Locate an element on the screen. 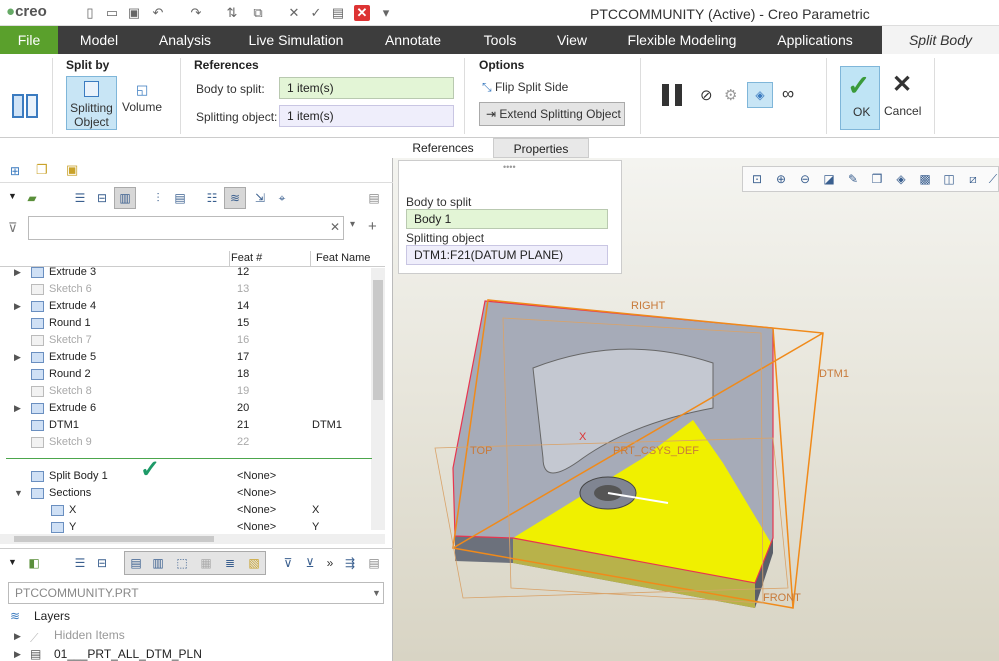 This screenshot has height=661, width=999. windows-icon: ⧉ is located at coordinates (258, 13).